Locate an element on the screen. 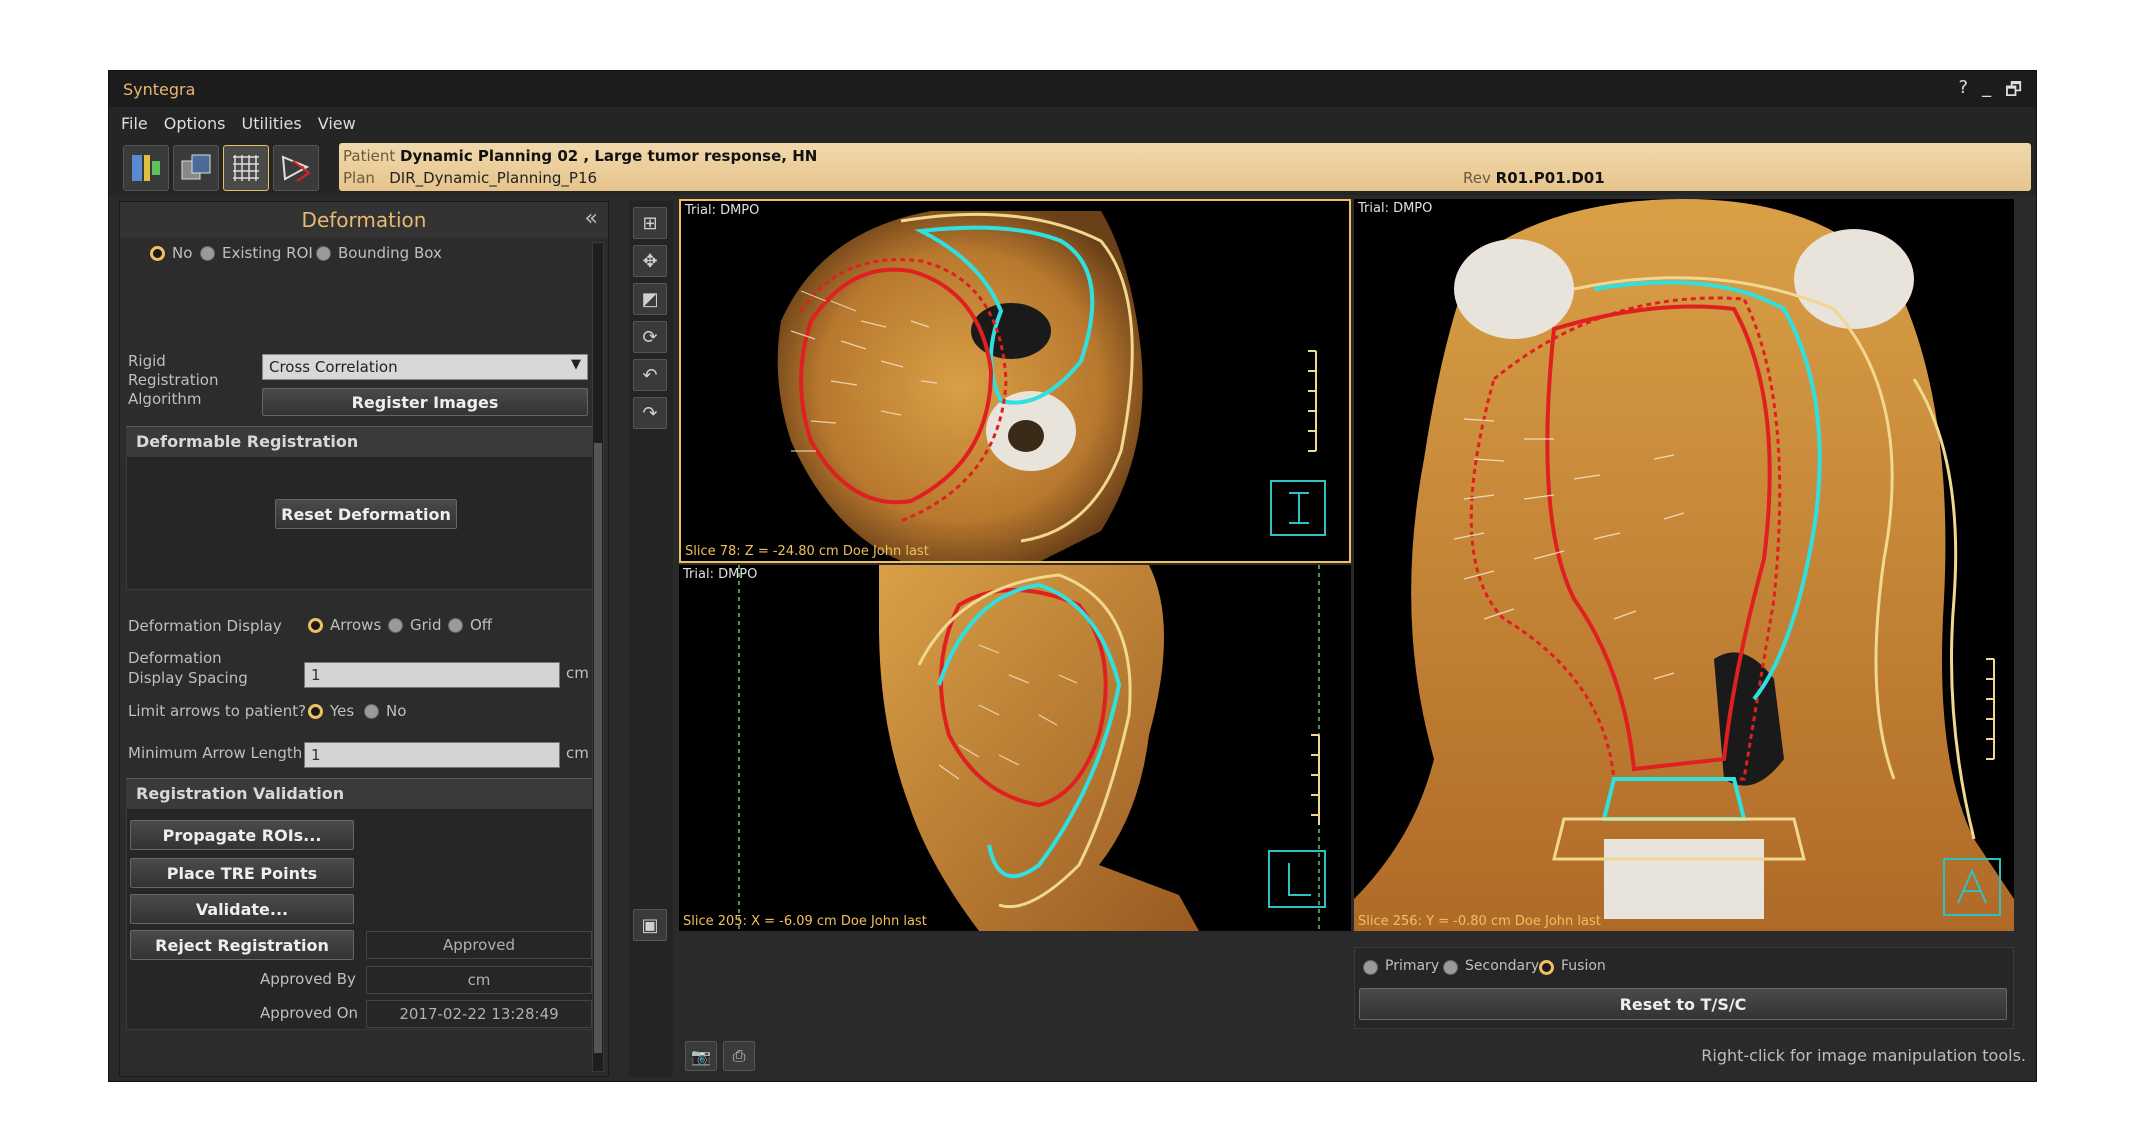 The height and width of the screenshot is (1145, 2133). deformable-registration-header: Deformable Registration is located at coordinates (361, 441).